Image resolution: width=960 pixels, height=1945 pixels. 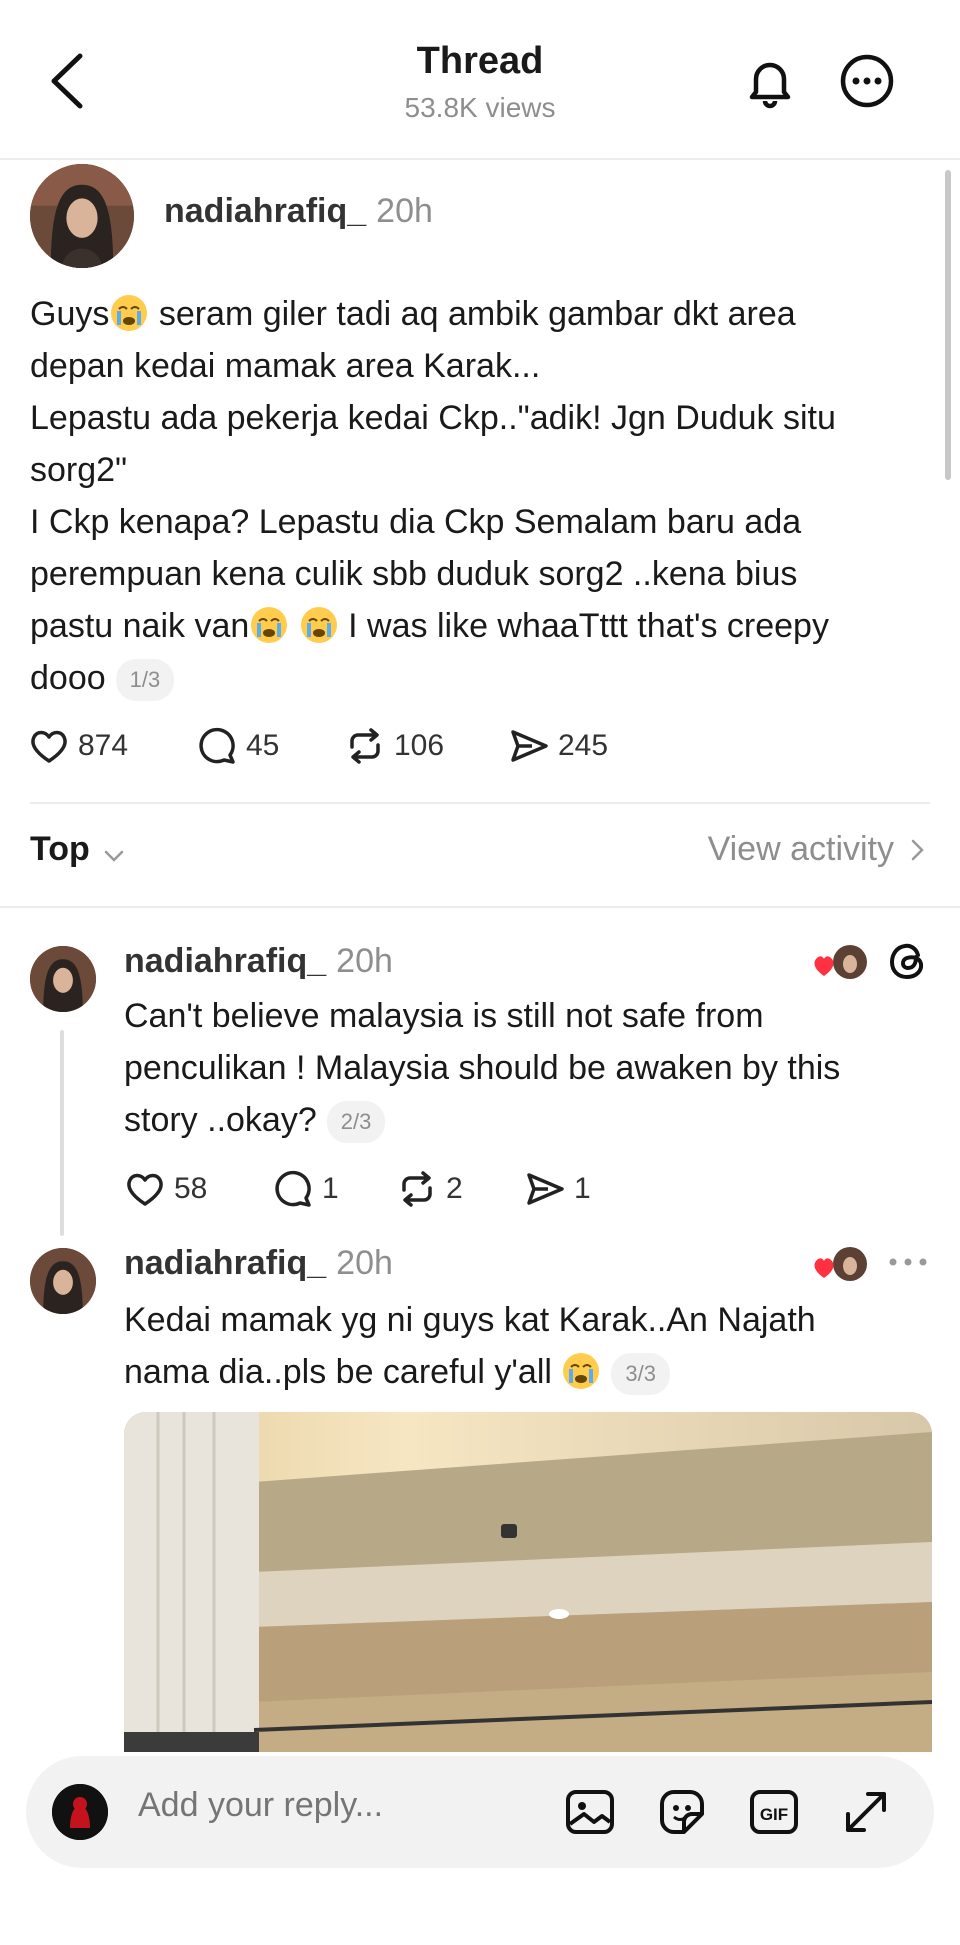 What do you see at coordinates (819, 849) in the screenshot?
I see `view-activity-link: View activity` at bounding box center [819, 849].